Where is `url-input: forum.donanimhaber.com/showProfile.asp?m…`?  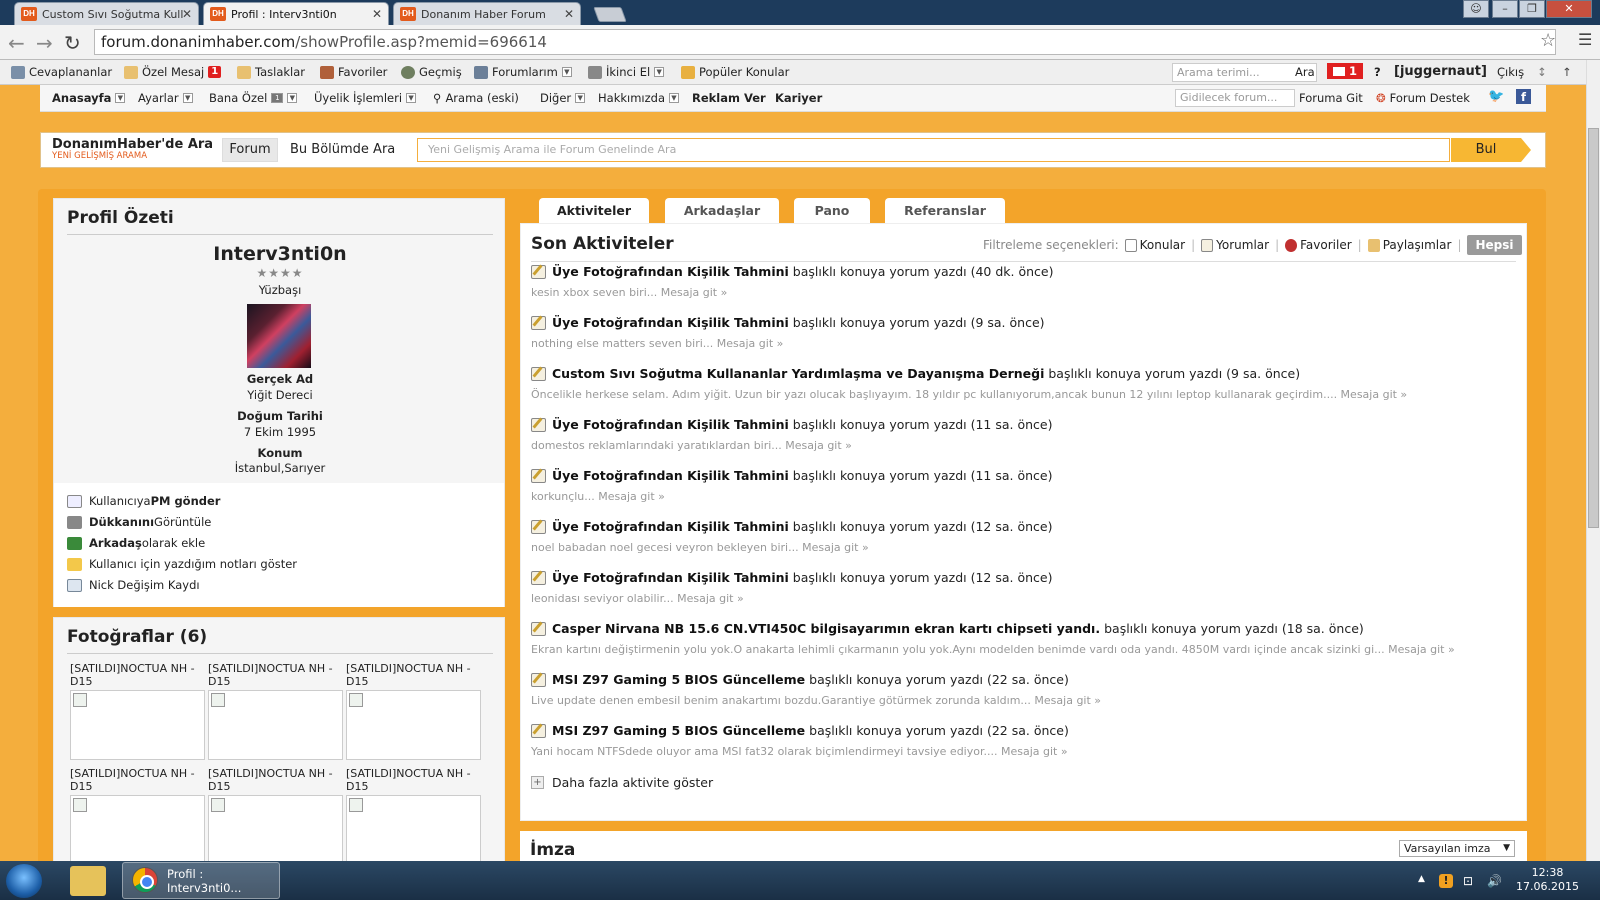
url-input: forum.donanimhaber.com/showProfile.asp?m… is located at coordinates (825, 42).